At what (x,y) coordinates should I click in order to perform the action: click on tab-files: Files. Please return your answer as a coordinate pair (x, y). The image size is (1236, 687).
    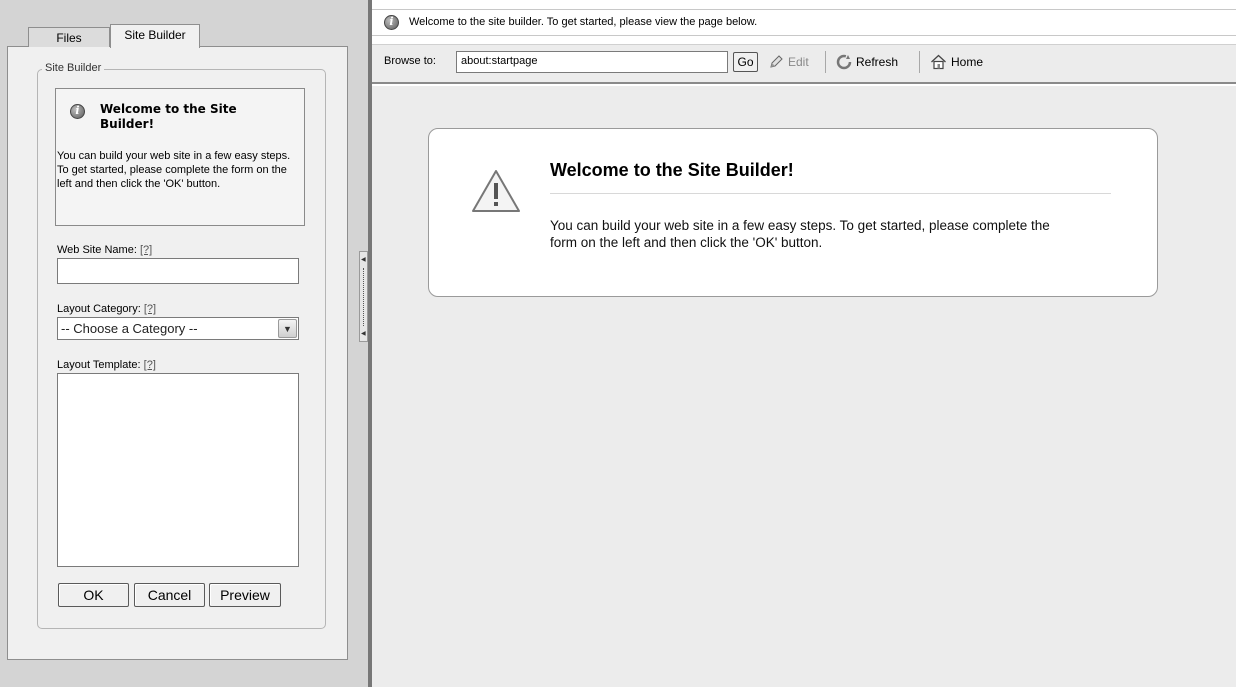
    Looking at the image, I should click on (69, 37).